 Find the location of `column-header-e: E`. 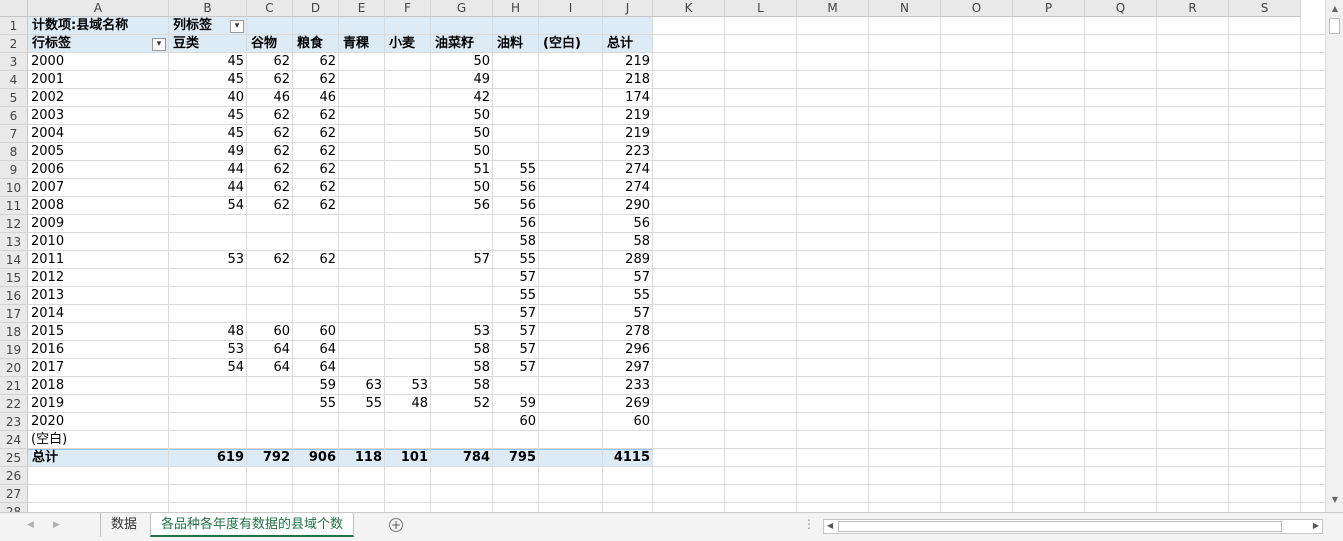

column-header-e: E is located at coordinates (362, 8).